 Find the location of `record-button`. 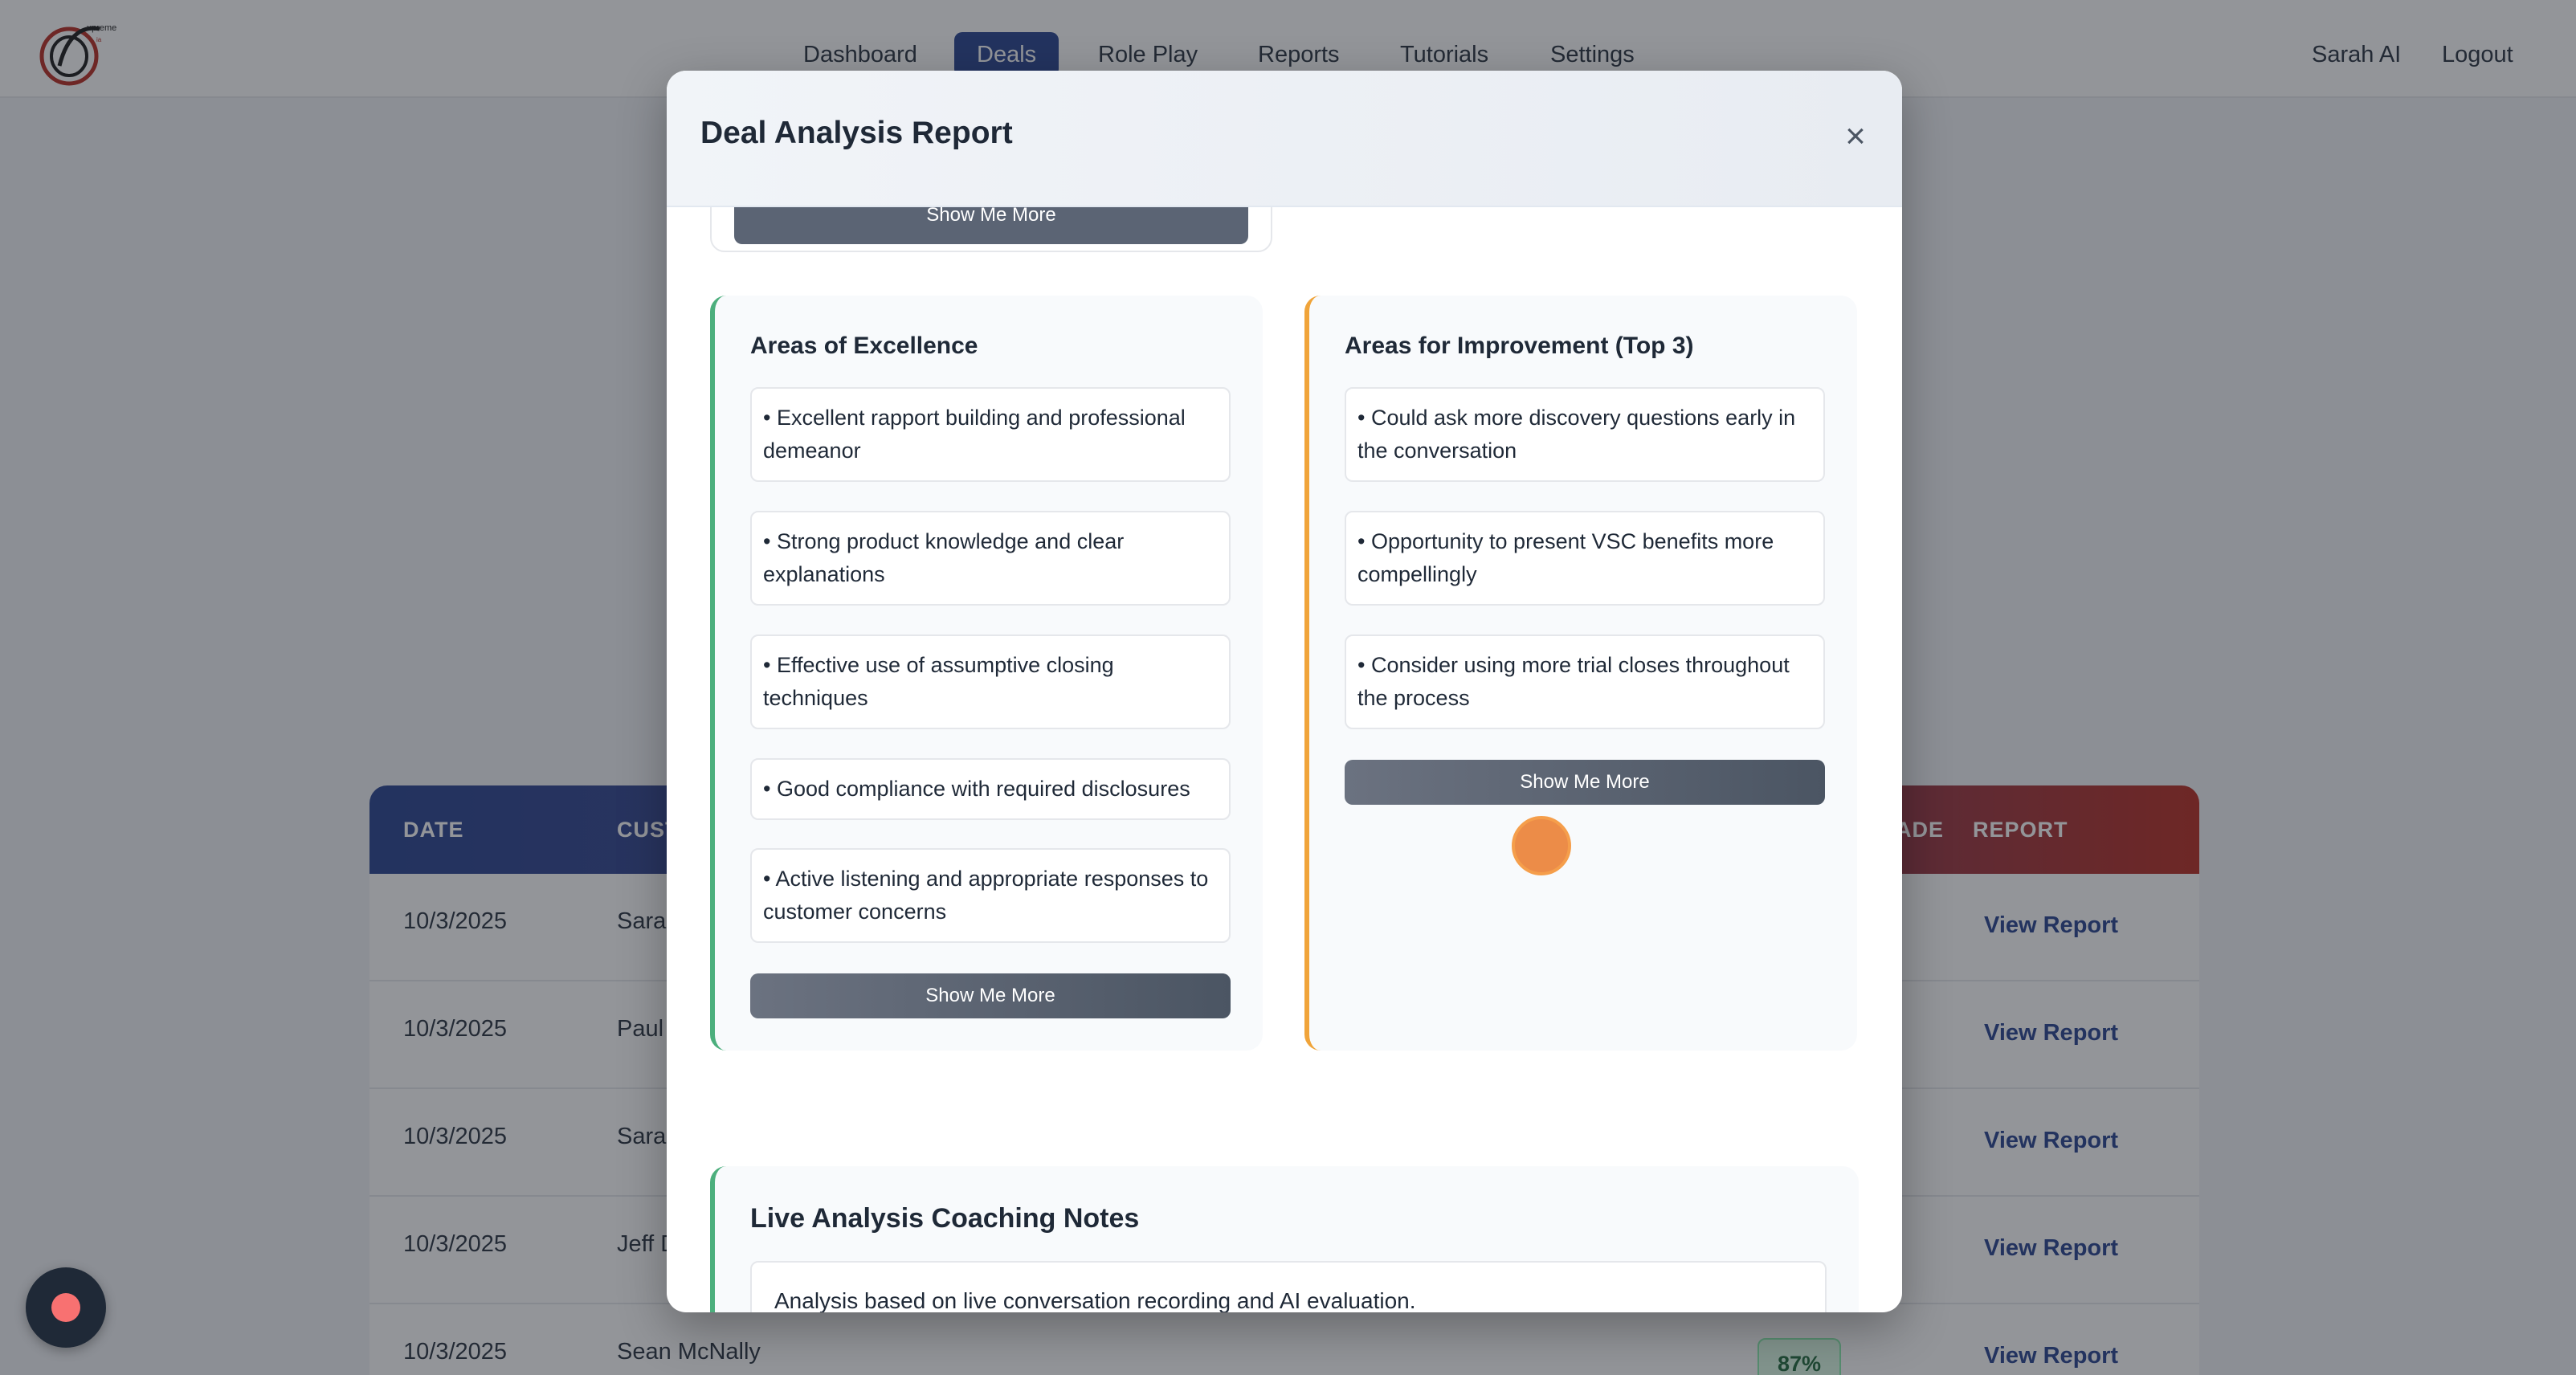

record-button is located at coordinates (66, 1307).